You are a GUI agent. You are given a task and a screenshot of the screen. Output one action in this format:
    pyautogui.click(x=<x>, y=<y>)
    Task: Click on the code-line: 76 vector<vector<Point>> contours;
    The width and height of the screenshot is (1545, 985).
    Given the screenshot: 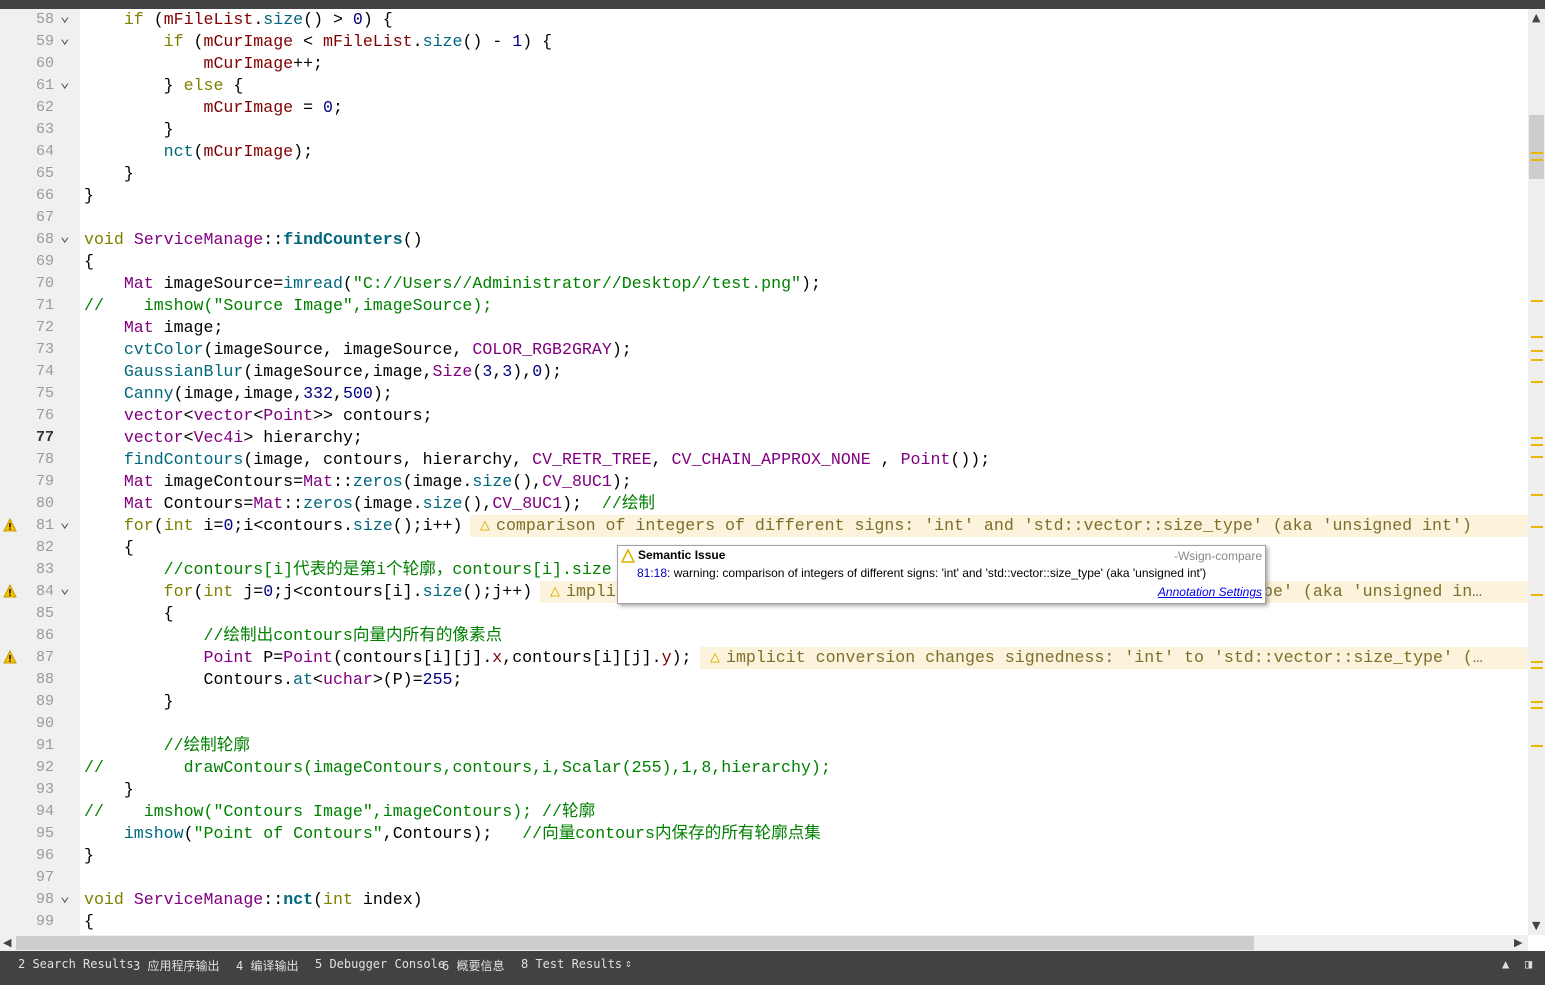 What is the action you would take?
    pyautogui.click(x=764, y=416)
    